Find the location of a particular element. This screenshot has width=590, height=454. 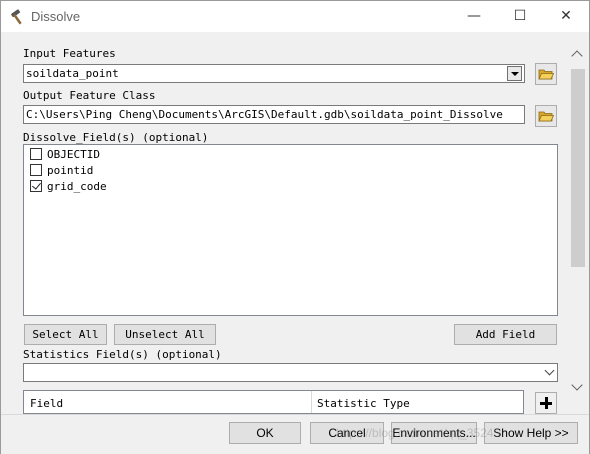

input-features-combo: soildata_point is located at coordinates (274, 73).